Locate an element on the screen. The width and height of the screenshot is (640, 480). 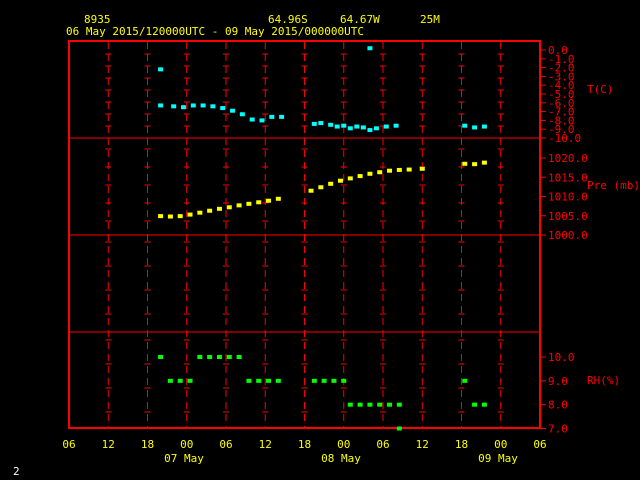
y-tick-label: 10.0 is located at coordinates (561, 357).